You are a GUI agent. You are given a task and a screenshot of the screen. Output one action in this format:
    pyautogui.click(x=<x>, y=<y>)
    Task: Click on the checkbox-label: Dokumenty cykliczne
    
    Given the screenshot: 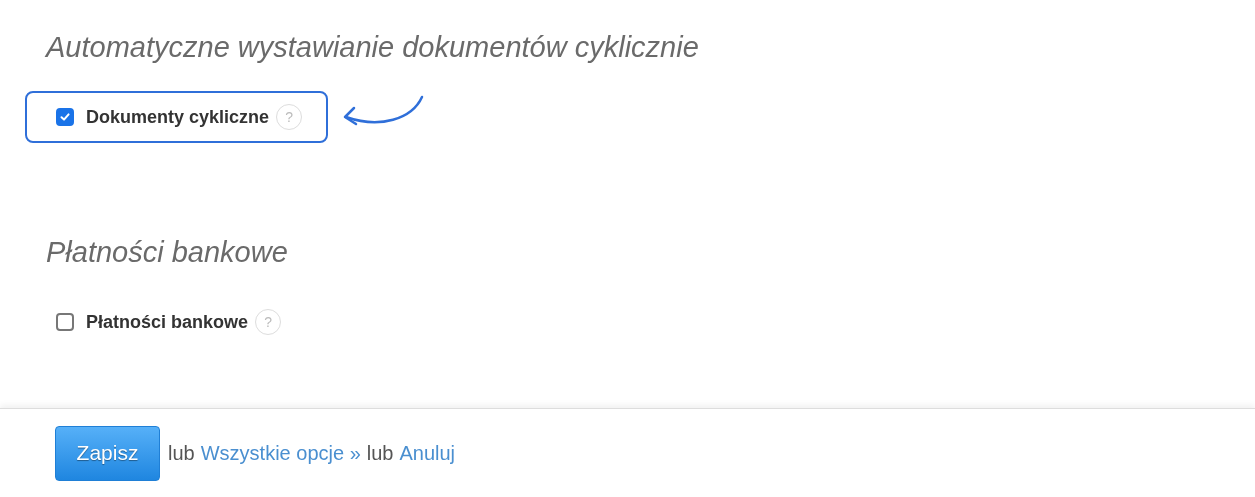 What is the action you would take?
    pyautogui.click(x=178, y=117)
    